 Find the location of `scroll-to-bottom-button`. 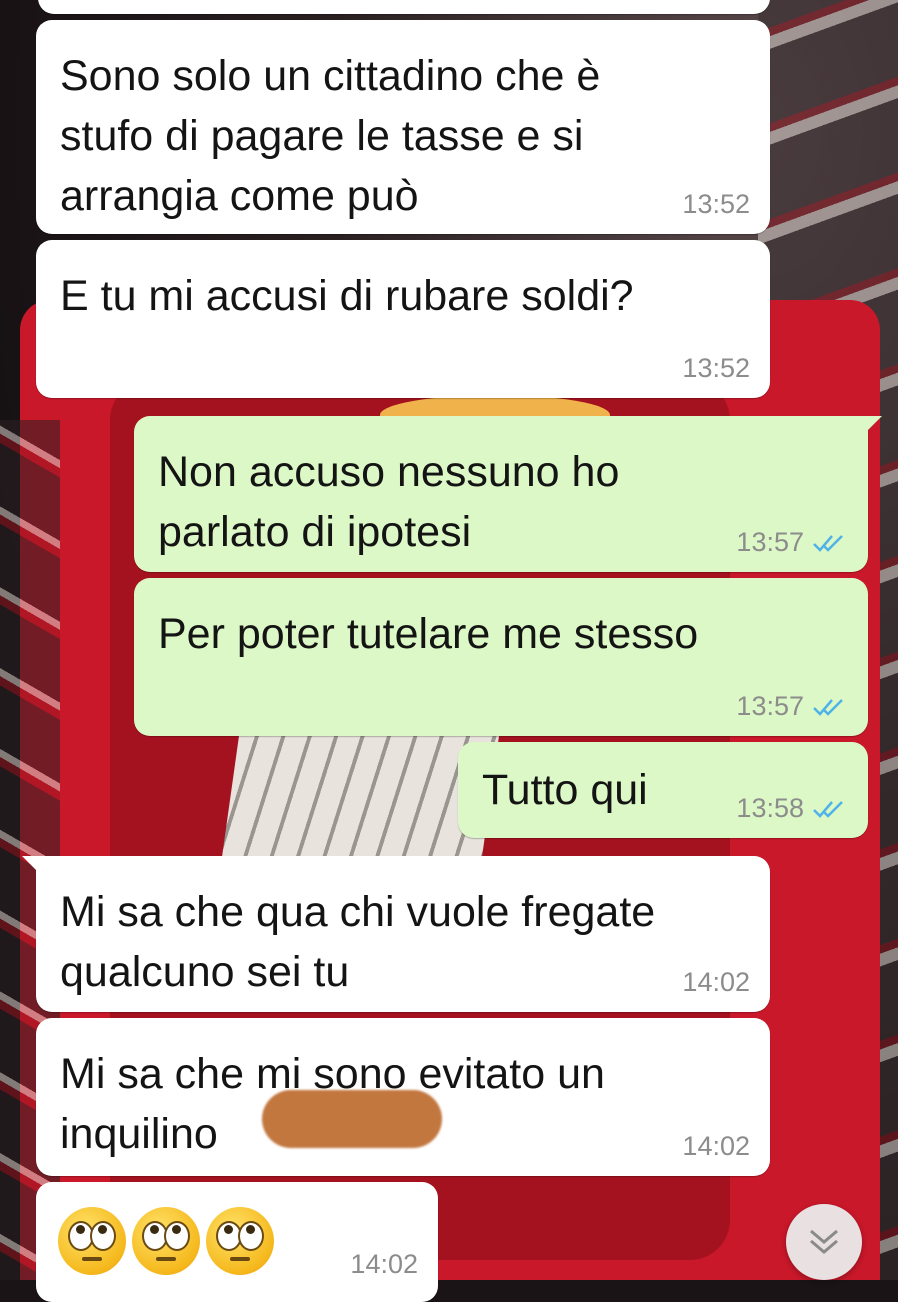

scroll-to-bottom-button is located at coordinates (824, 1242).